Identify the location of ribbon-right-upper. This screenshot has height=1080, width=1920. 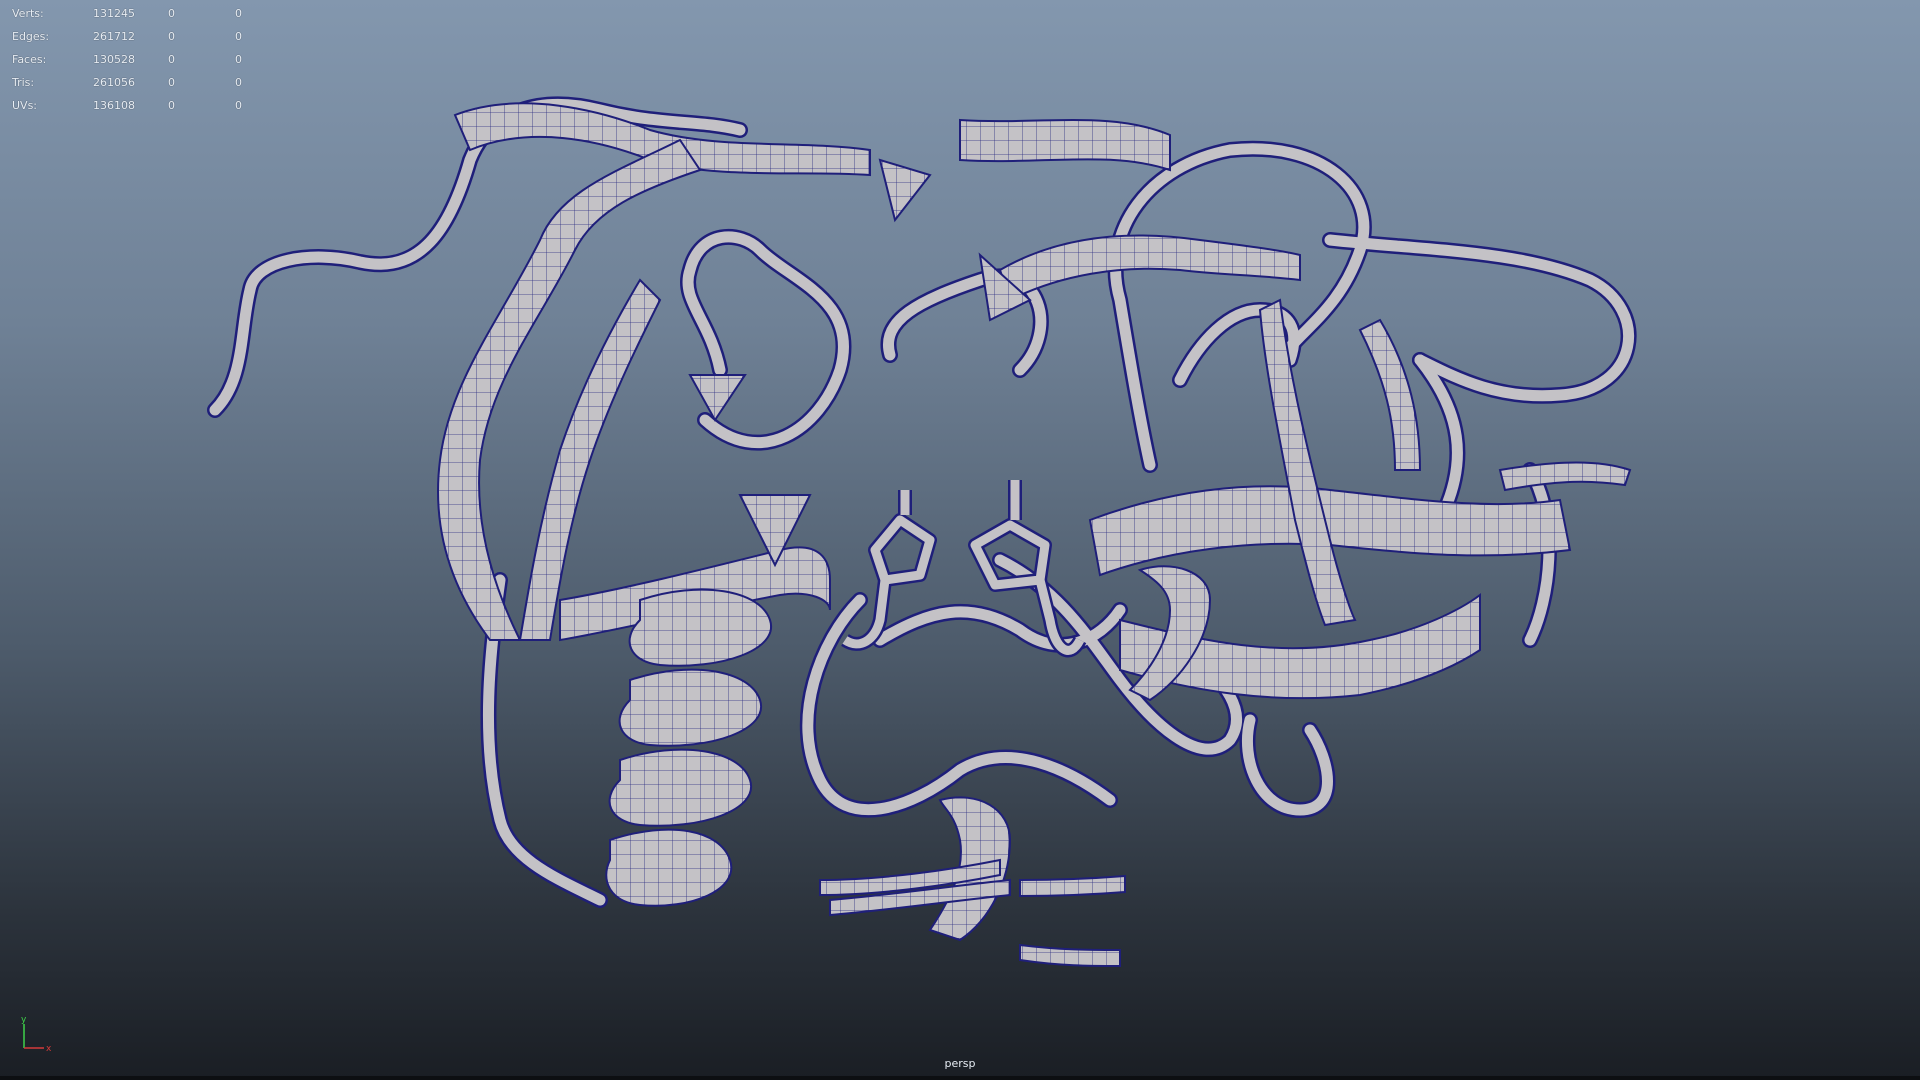
(1149, 268).